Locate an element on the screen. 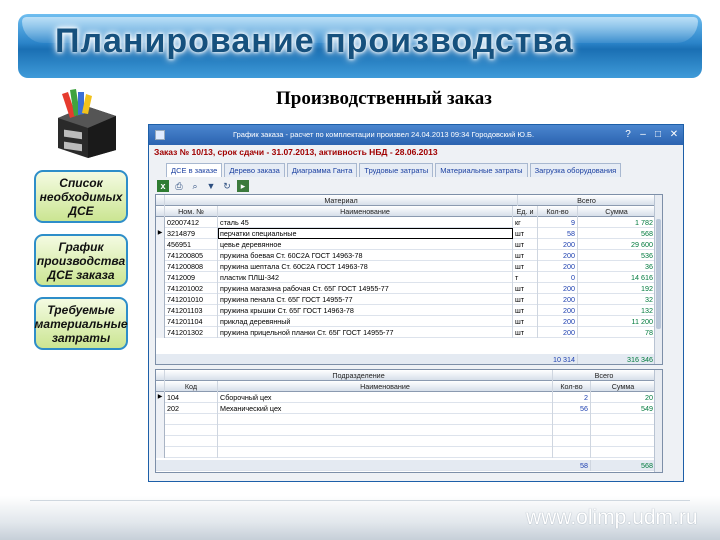 The image size is (720, 540). col-qty: Кол-во is located at coordinates (558, 211).